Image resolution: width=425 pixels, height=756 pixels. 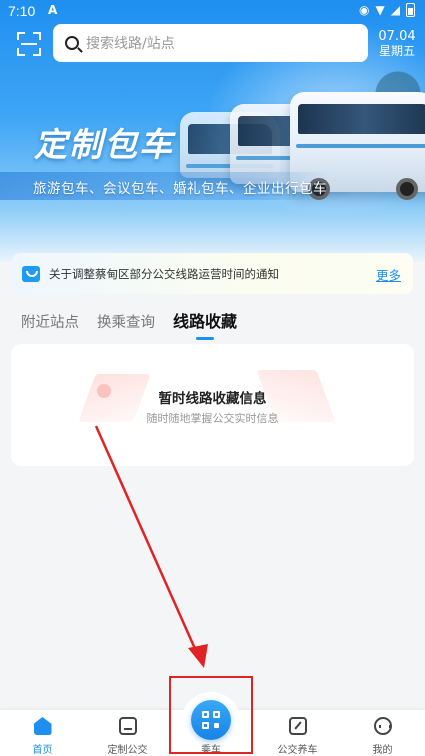 What do you see at coordinates (387, 10) in the screenshot?
I see `status-icons: ◉ ▼ ◢` at bounding box center [387, 10].